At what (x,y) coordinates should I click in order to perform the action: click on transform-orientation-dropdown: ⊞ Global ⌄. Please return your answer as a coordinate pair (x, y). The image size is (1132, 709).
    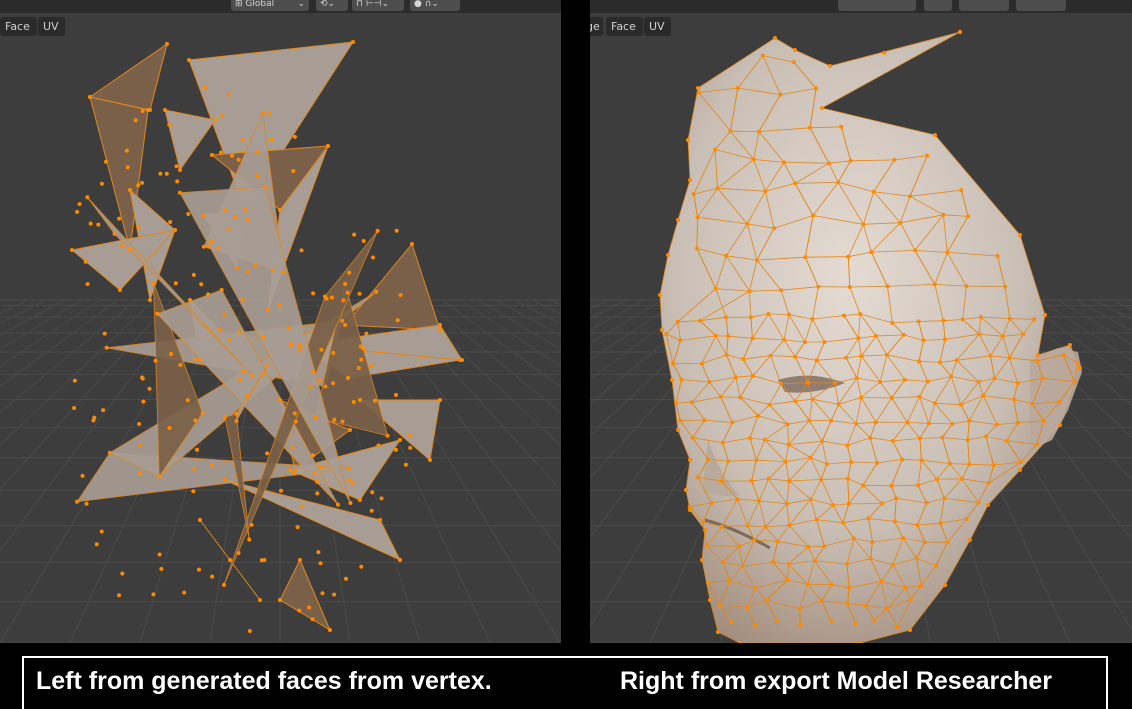
    Looking at the image, I should click on (270, 5).